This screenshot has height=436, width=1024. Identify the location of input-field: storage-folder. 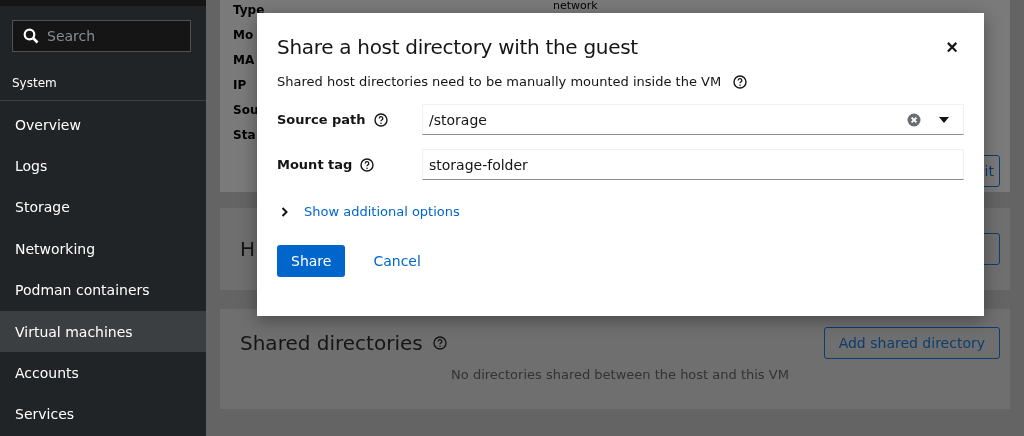
(693, 164).